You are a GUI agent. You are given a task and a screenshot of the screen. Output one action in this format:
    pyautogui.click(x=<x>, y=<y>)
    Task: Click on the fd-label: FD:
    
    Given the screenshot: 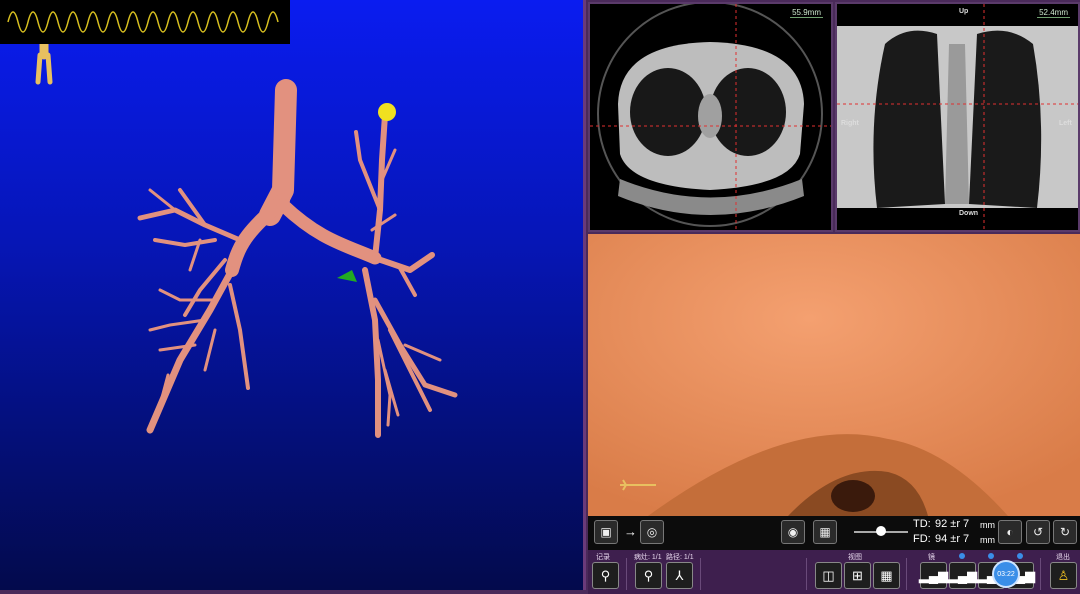 What is the action you would take?
    pyautogui.click(x=922, y=539)
    